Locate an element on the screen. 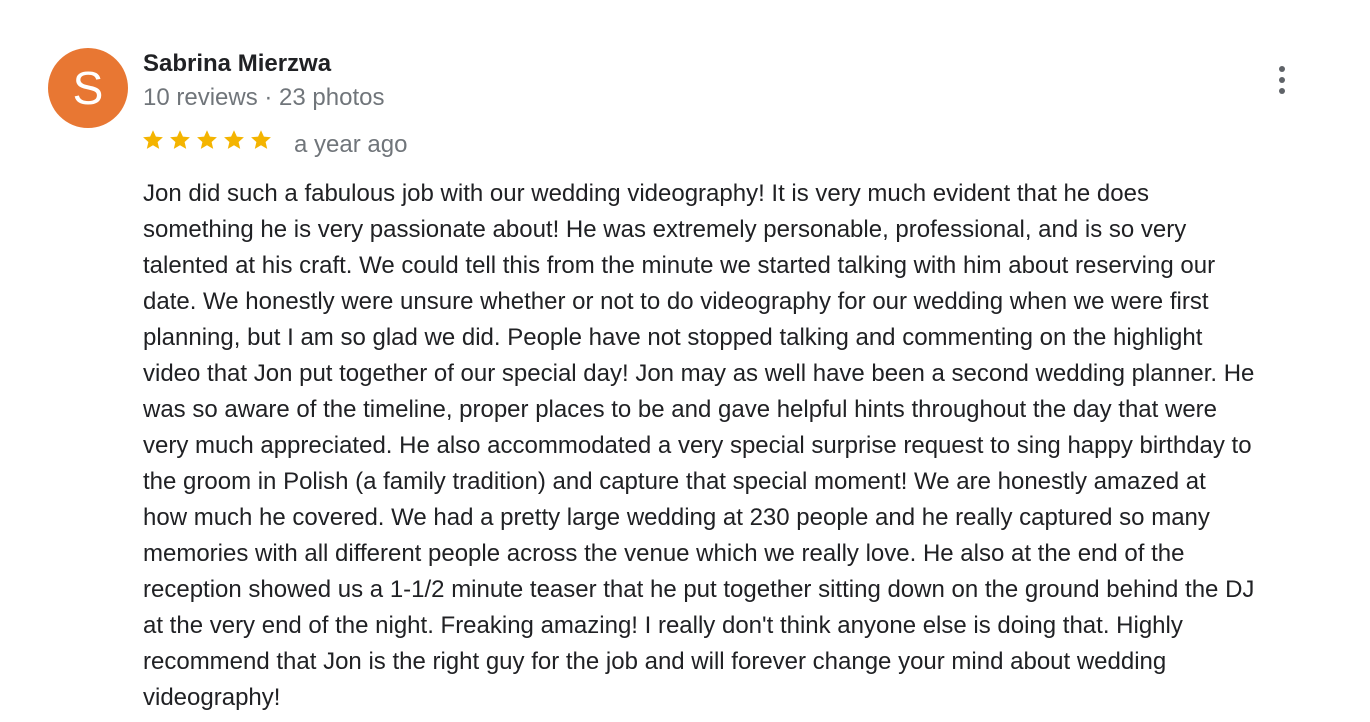 The image size is (1370, 722). star-rating is located at coordinates (207, 140).